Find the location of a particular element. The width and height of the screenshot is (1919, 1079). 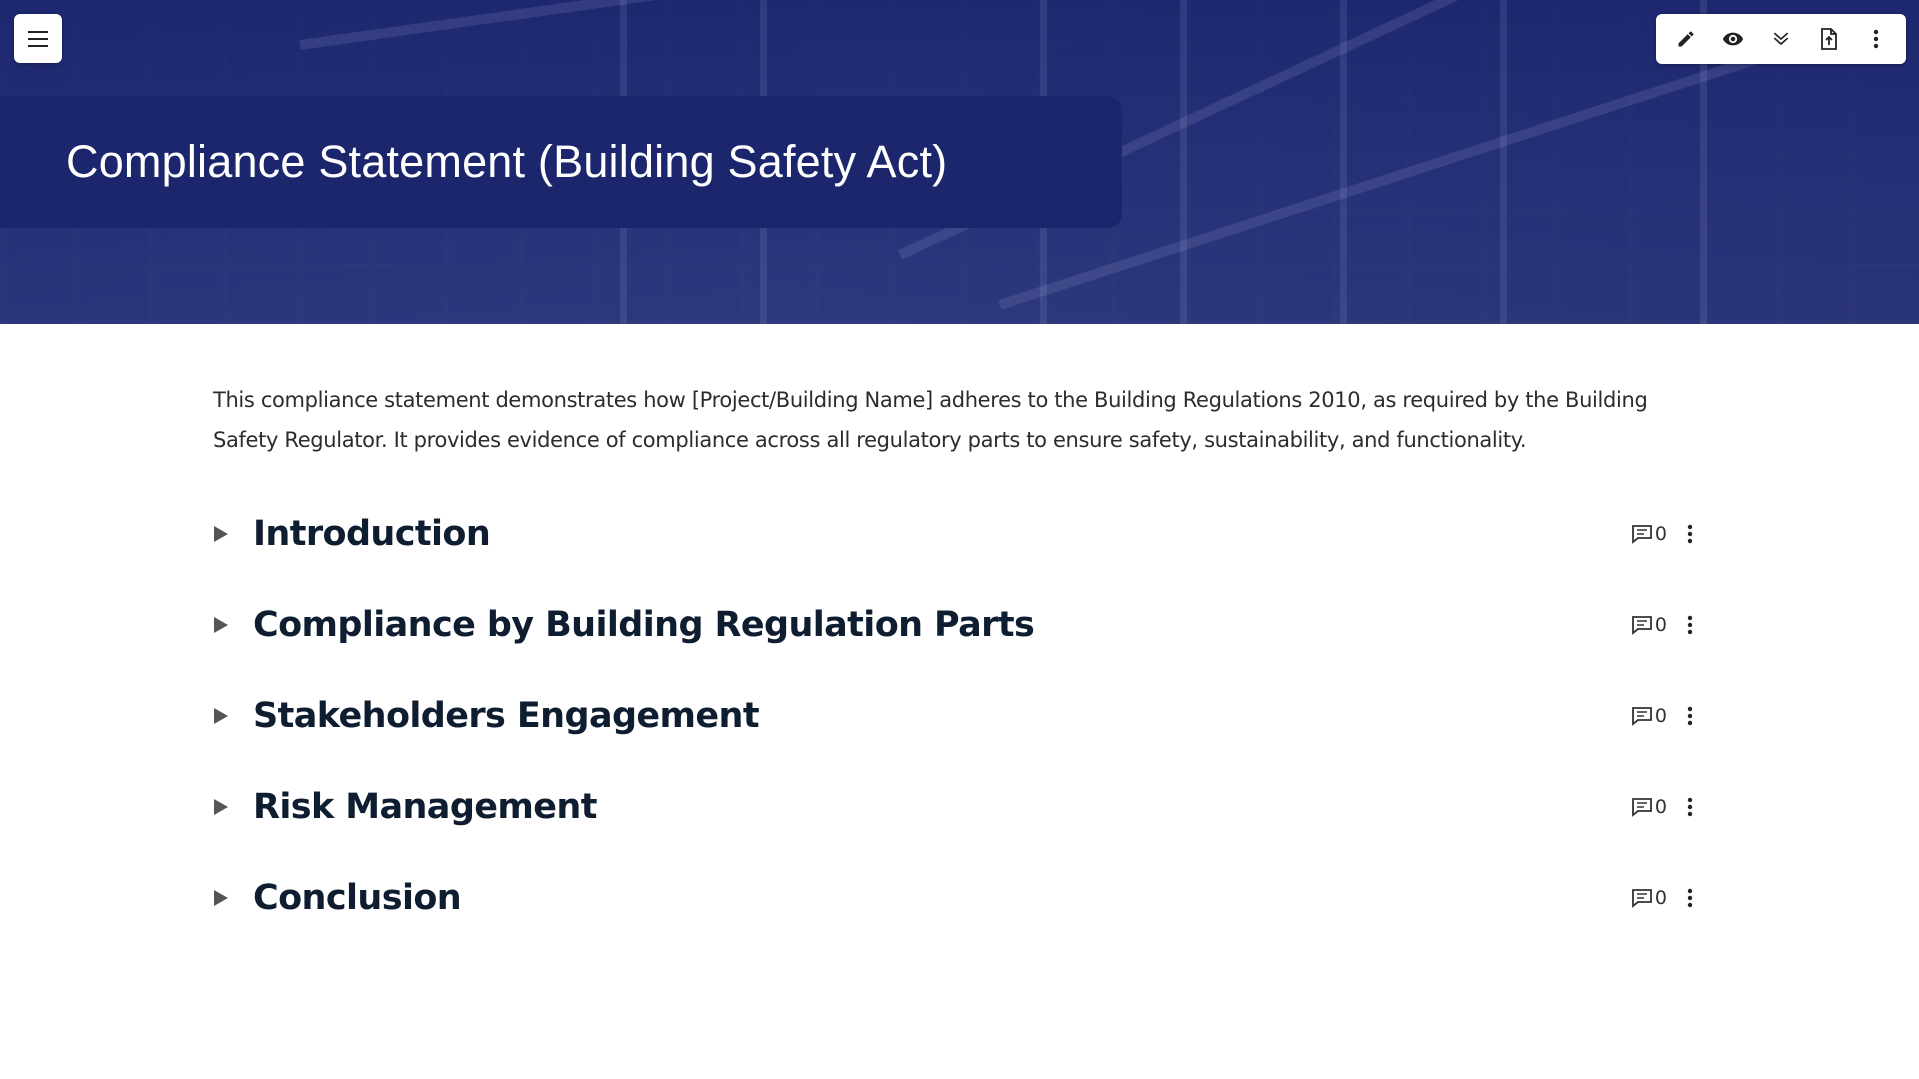

section-conclusion: Conclusion 0 is located at coordinates (957, 897).